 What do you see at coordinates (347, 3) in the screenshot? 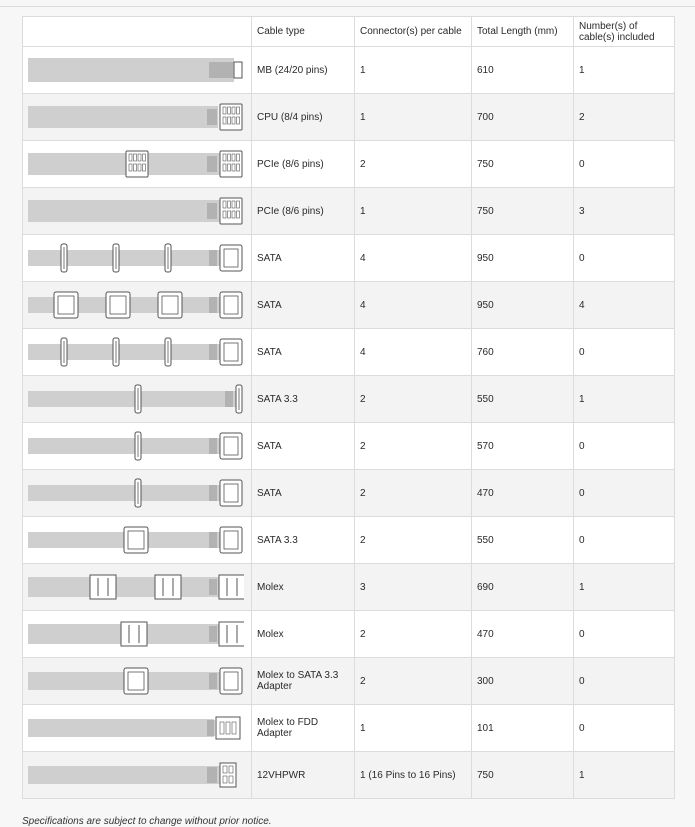
I see `top-divider` at bounding box center [347, 3].